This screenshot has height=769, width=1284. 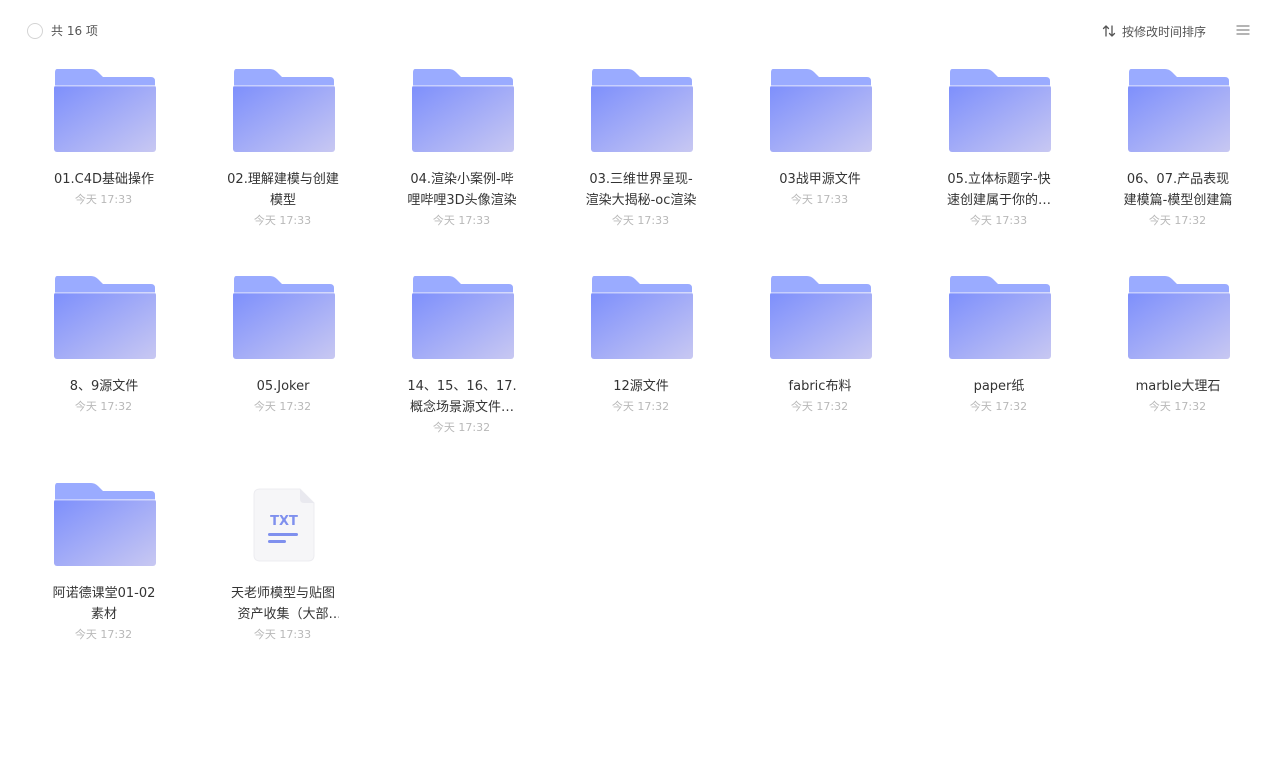 What do you see at coordinates (819, 162) in the screenshot?
I see `folder-item: 03战甲源文件 今天 17:33` at bounding box center [819, 162].